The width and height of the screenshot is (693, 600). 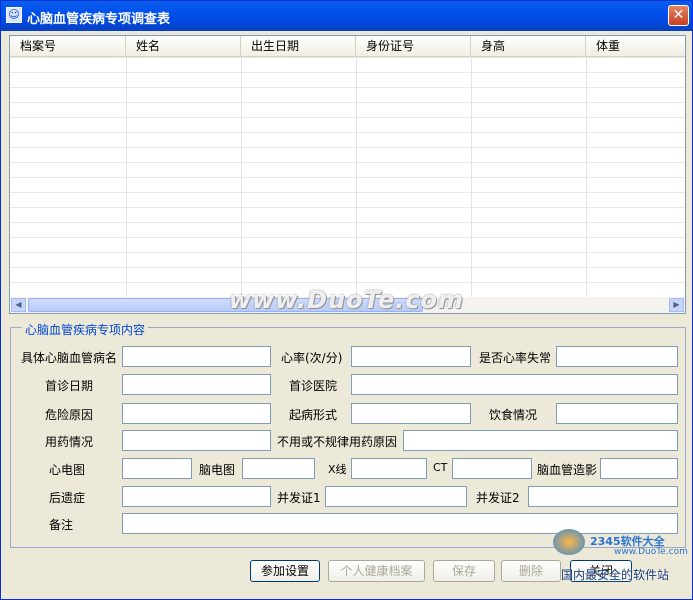 What do you see at coordinates (337, 442) in the screenshot?
I see `no-med-reason-label: 不用或不规律用药原因` at bounding box center [337, 442].